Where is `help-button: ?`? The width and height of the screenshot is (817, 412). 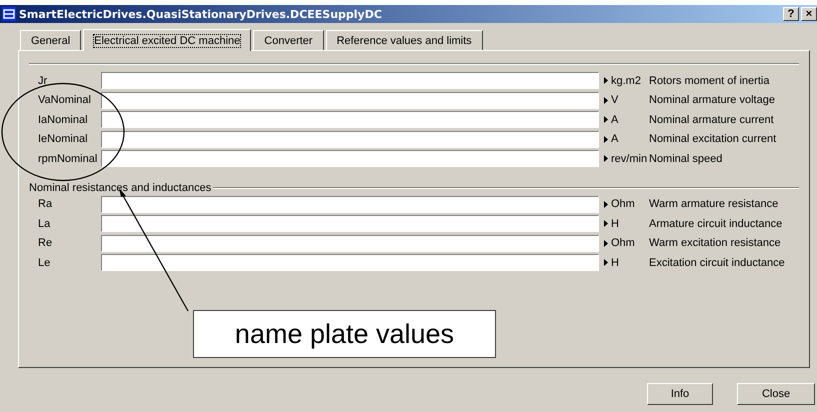
help-button: ? is located at coordinates (791, 14).